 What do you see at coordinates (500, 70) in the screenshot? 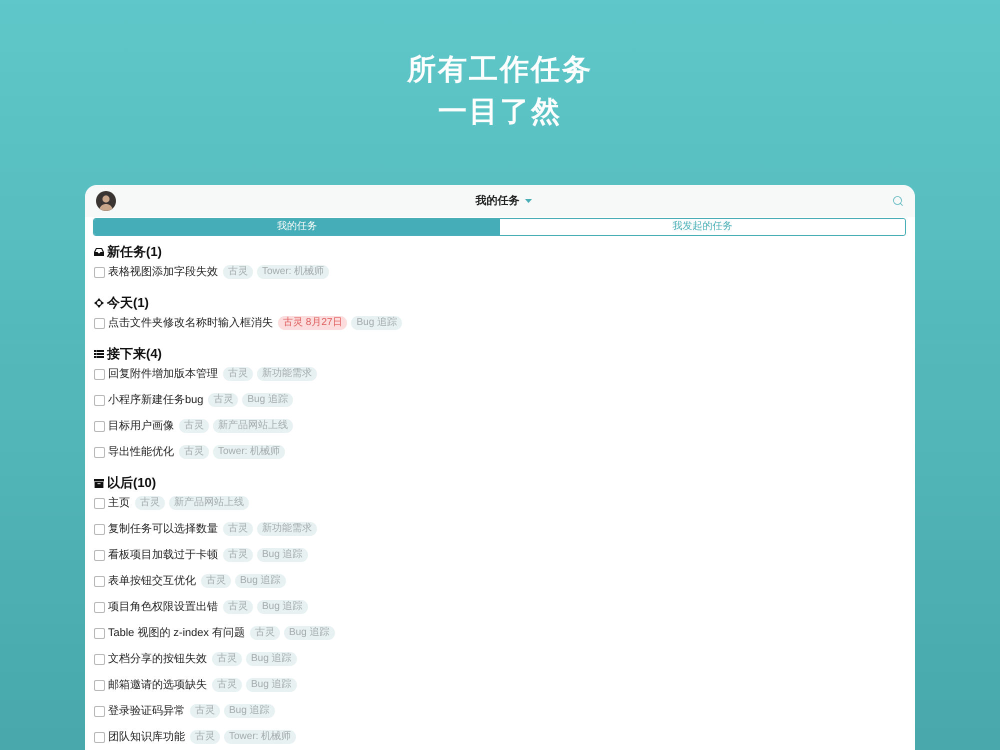
I see `headline-text: 所有工作任务` at bounding box center [500, 70].